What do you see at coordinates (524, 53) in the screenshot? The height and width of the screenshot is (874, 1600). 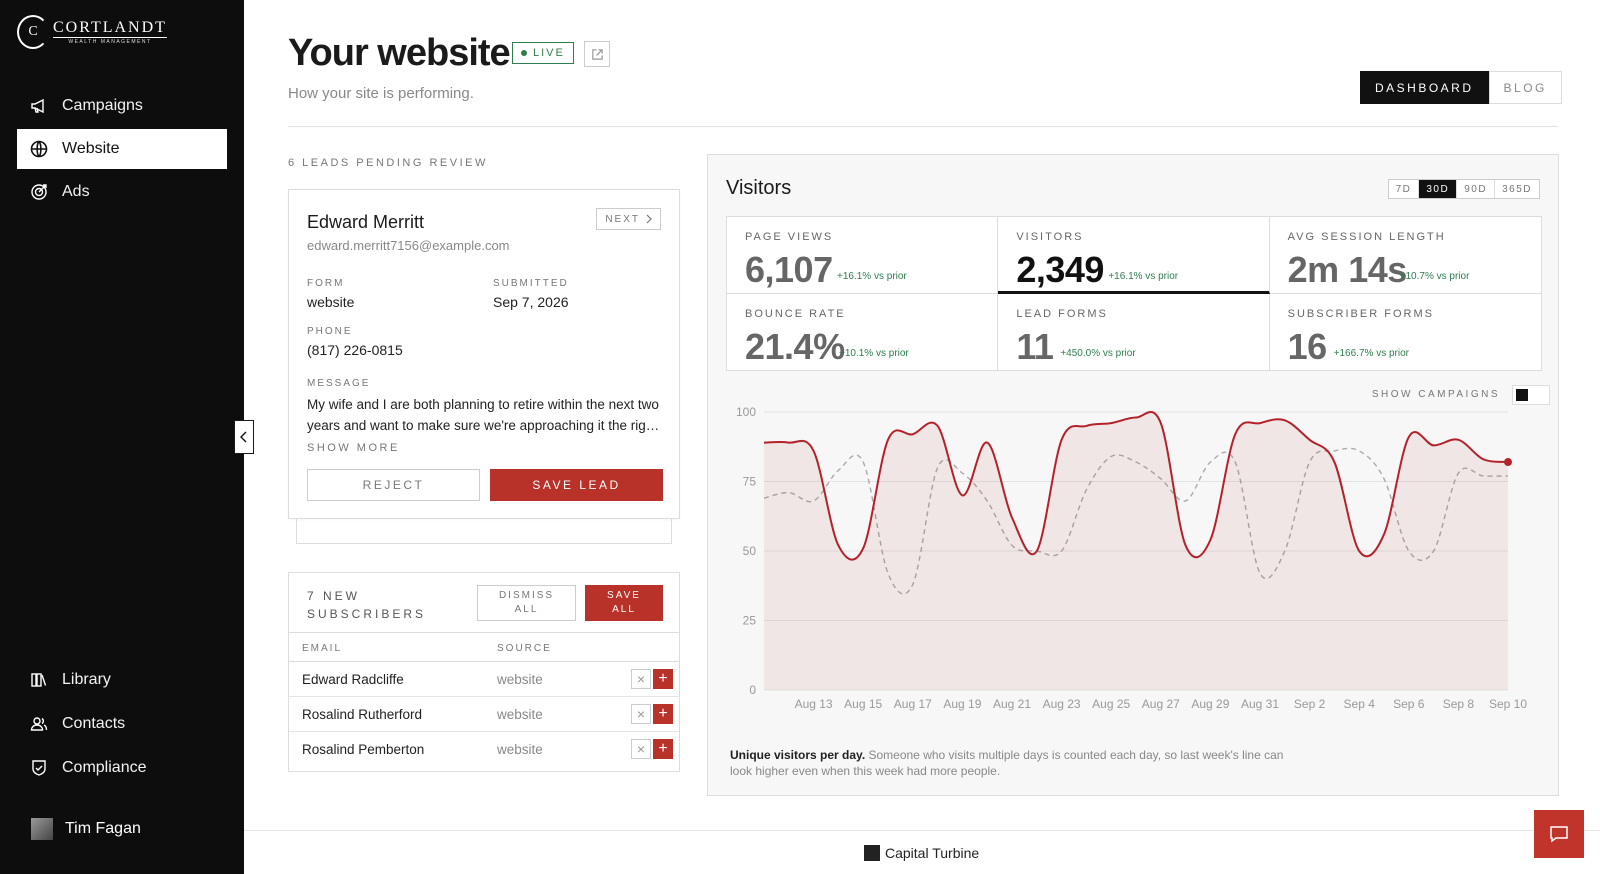 I see `live-dot-icon` at bounding box center [524, 53].